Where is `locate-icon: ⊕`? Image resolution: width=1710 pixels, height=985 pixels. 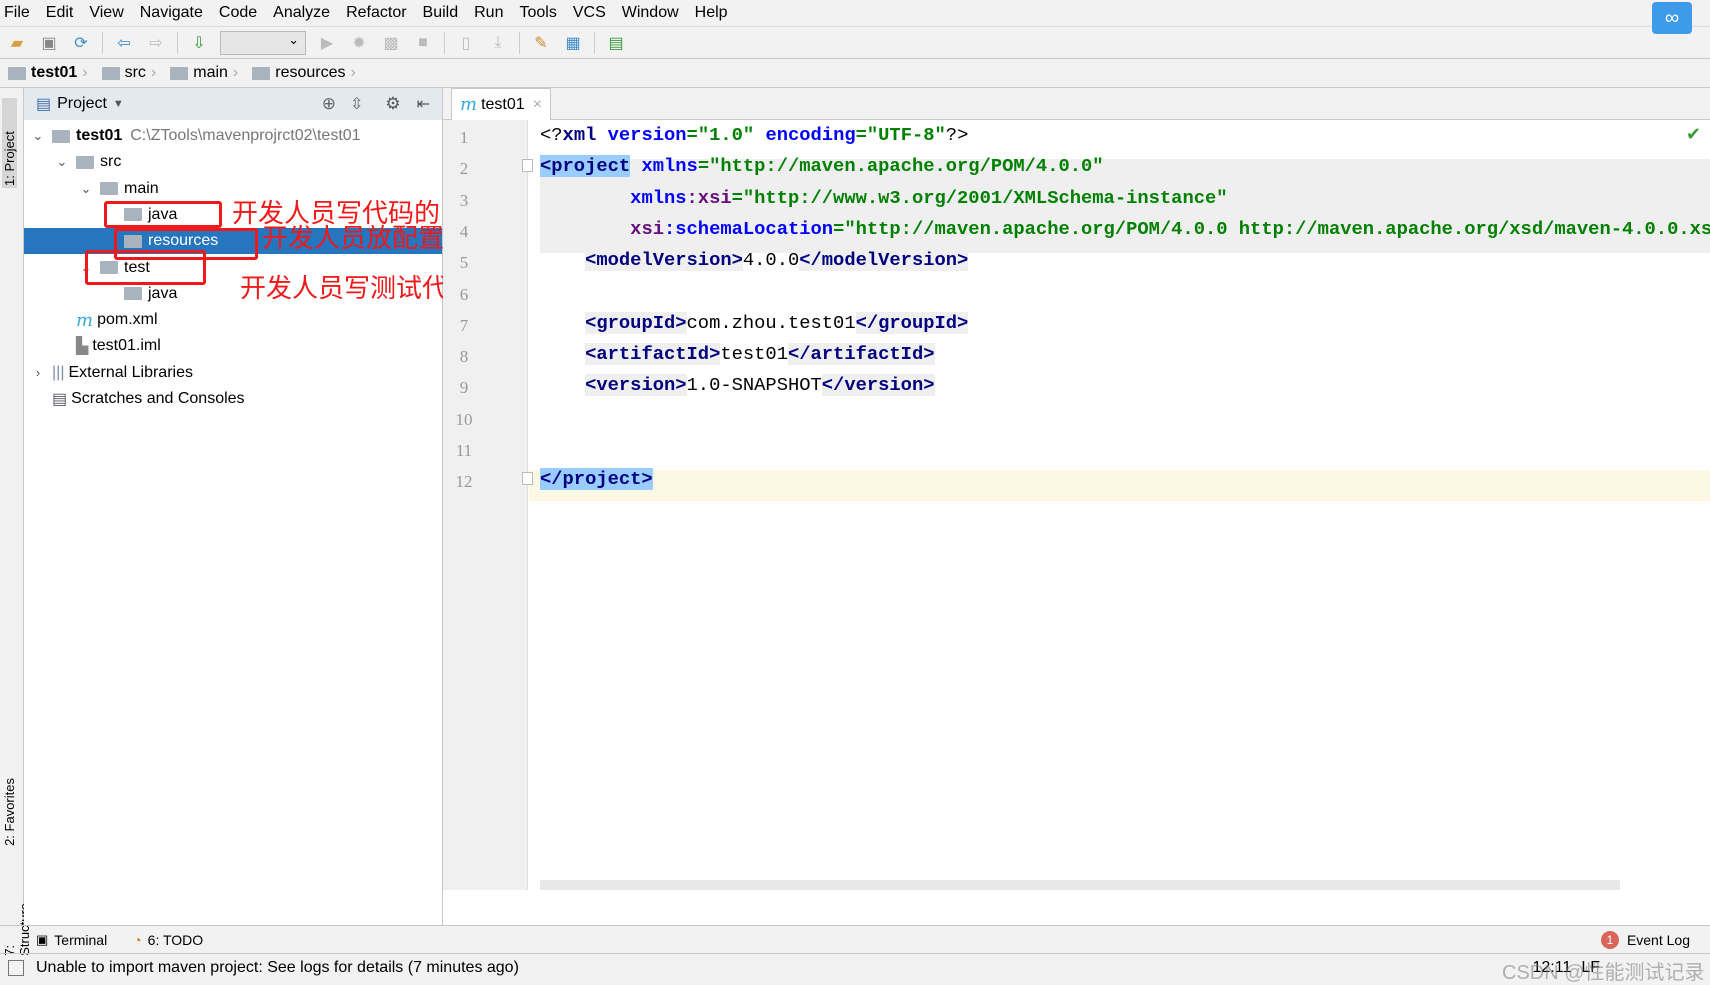 locate-icon: ⊕ is located at coordinates (329, 104).